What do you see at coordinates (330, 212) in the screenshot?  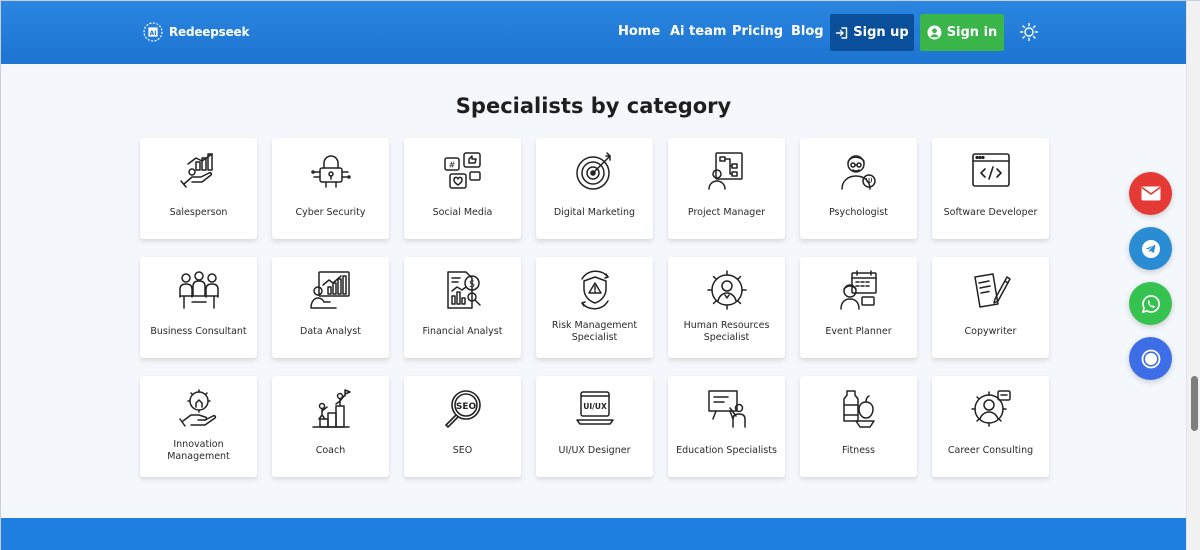 I see `category-label: Cyber Security` at bounding box center [330, 212].